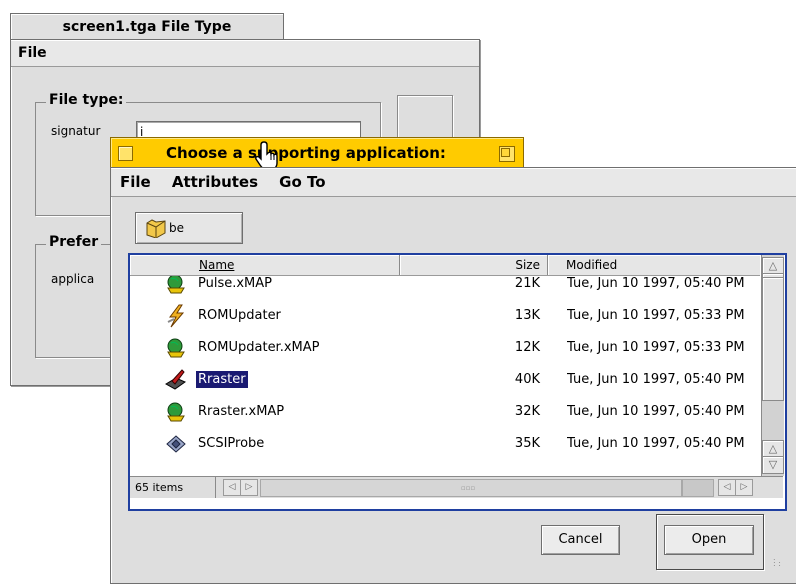 This screenshot has width=796, height=584. Describe the element at coordinates (265, 265) in the screenshot. I see `column-name-header: Name` at that location.